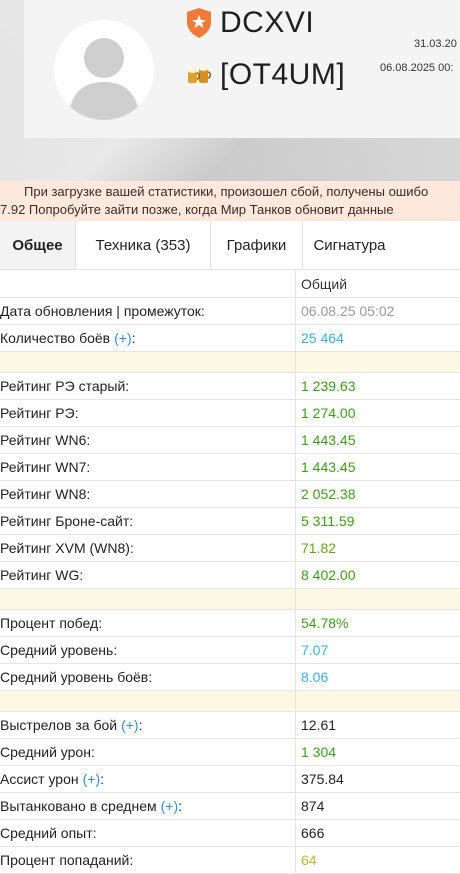 The height and width of the screenshot is (874, 460). I want to click on row-label: Рейтинг WN6:, so click(148, 440).